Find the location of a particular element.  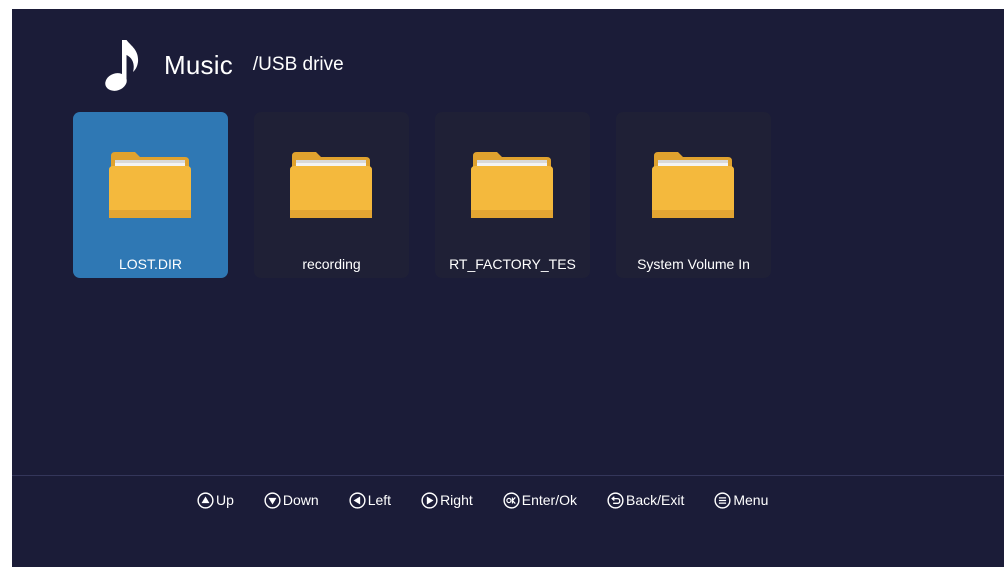

right-arrow-icon is located at coordinates (429, 500).